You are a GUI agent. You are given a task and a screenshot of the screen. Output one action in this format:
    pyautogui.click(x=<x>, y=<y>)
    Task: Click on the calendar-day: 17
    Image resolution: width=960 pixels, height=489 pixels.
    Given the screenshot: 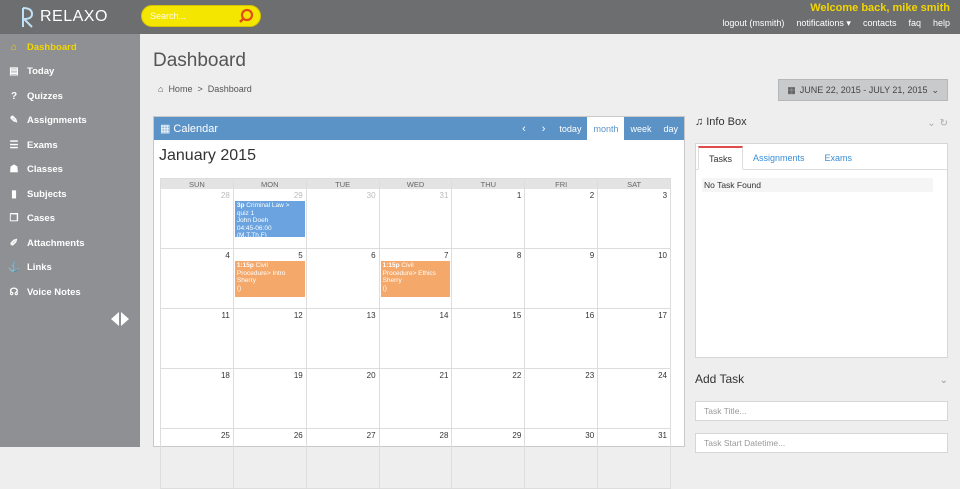 What is the action you would take?
    pyautogui.click(x=635, y=338)
    